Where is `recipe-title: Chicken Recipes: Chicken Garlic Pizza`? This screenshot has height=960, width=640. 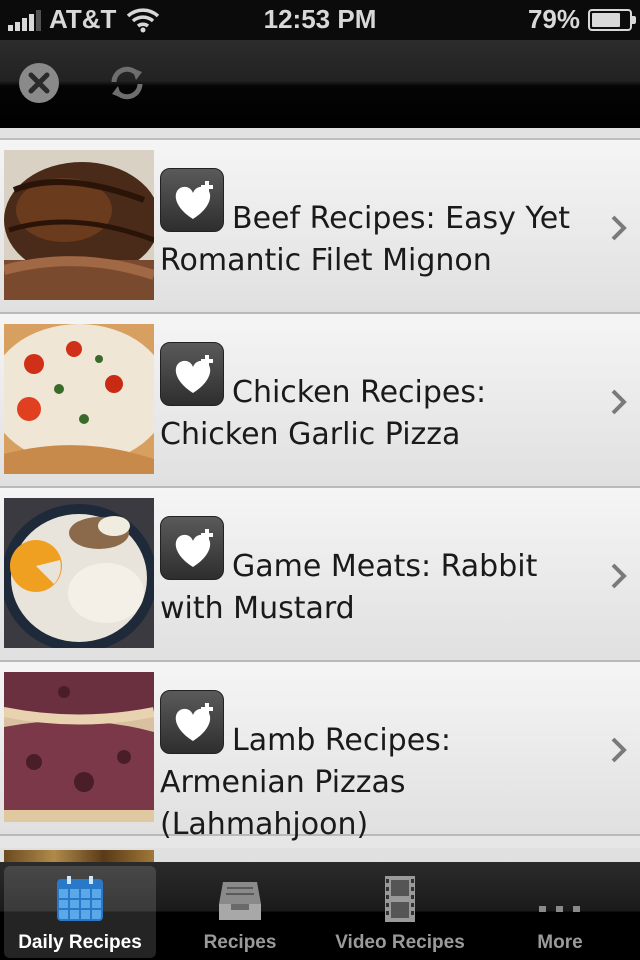
recipe-title: Chicken Recipes: Chicken Garlic Pizza is located at coordinates (323, 413).